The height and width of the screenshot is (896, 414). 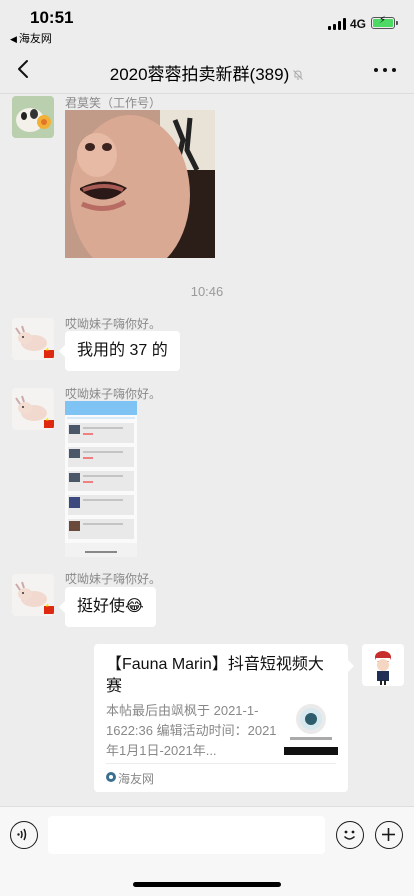 I want to click on source-app-icon, so click(x=111, y=777).